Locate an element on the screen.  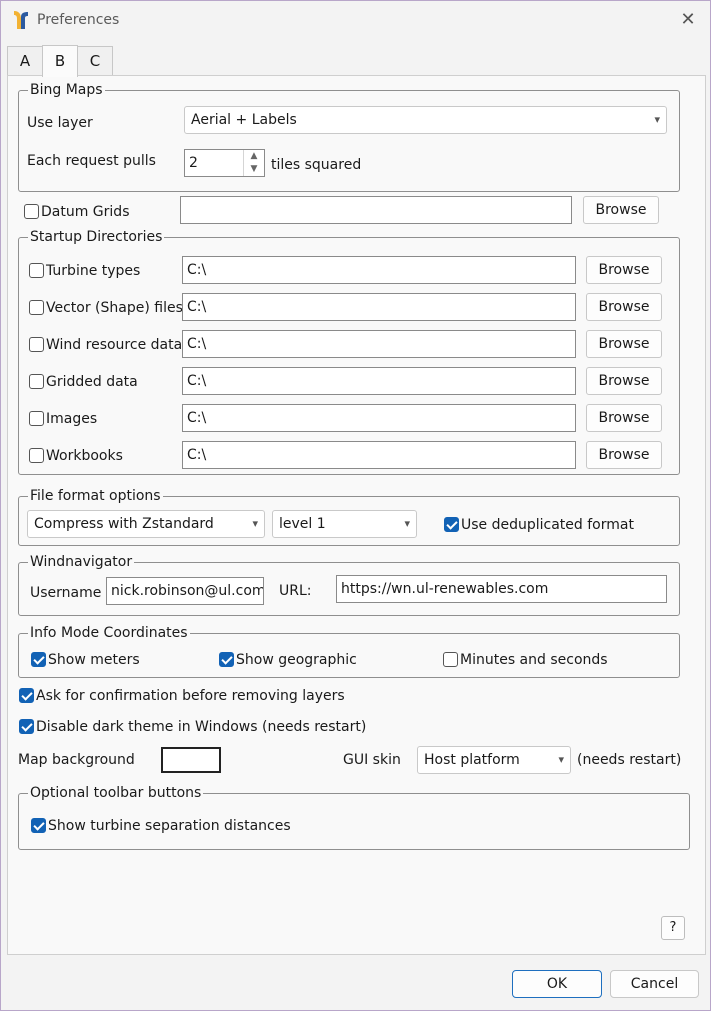
app-logo-icon is located at coordinates (21, 20).